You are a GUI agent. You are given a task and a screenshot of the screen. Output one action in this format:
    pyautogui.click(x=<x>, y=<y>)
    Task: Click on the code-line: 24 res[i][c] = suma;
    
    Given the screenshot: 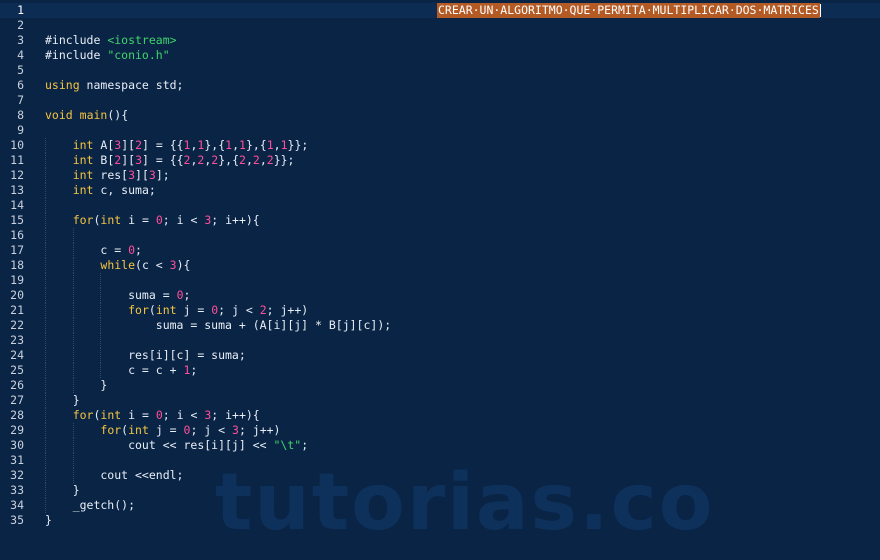 What is the action you would take?
    pyautogui.click(x=440, y=355)
    